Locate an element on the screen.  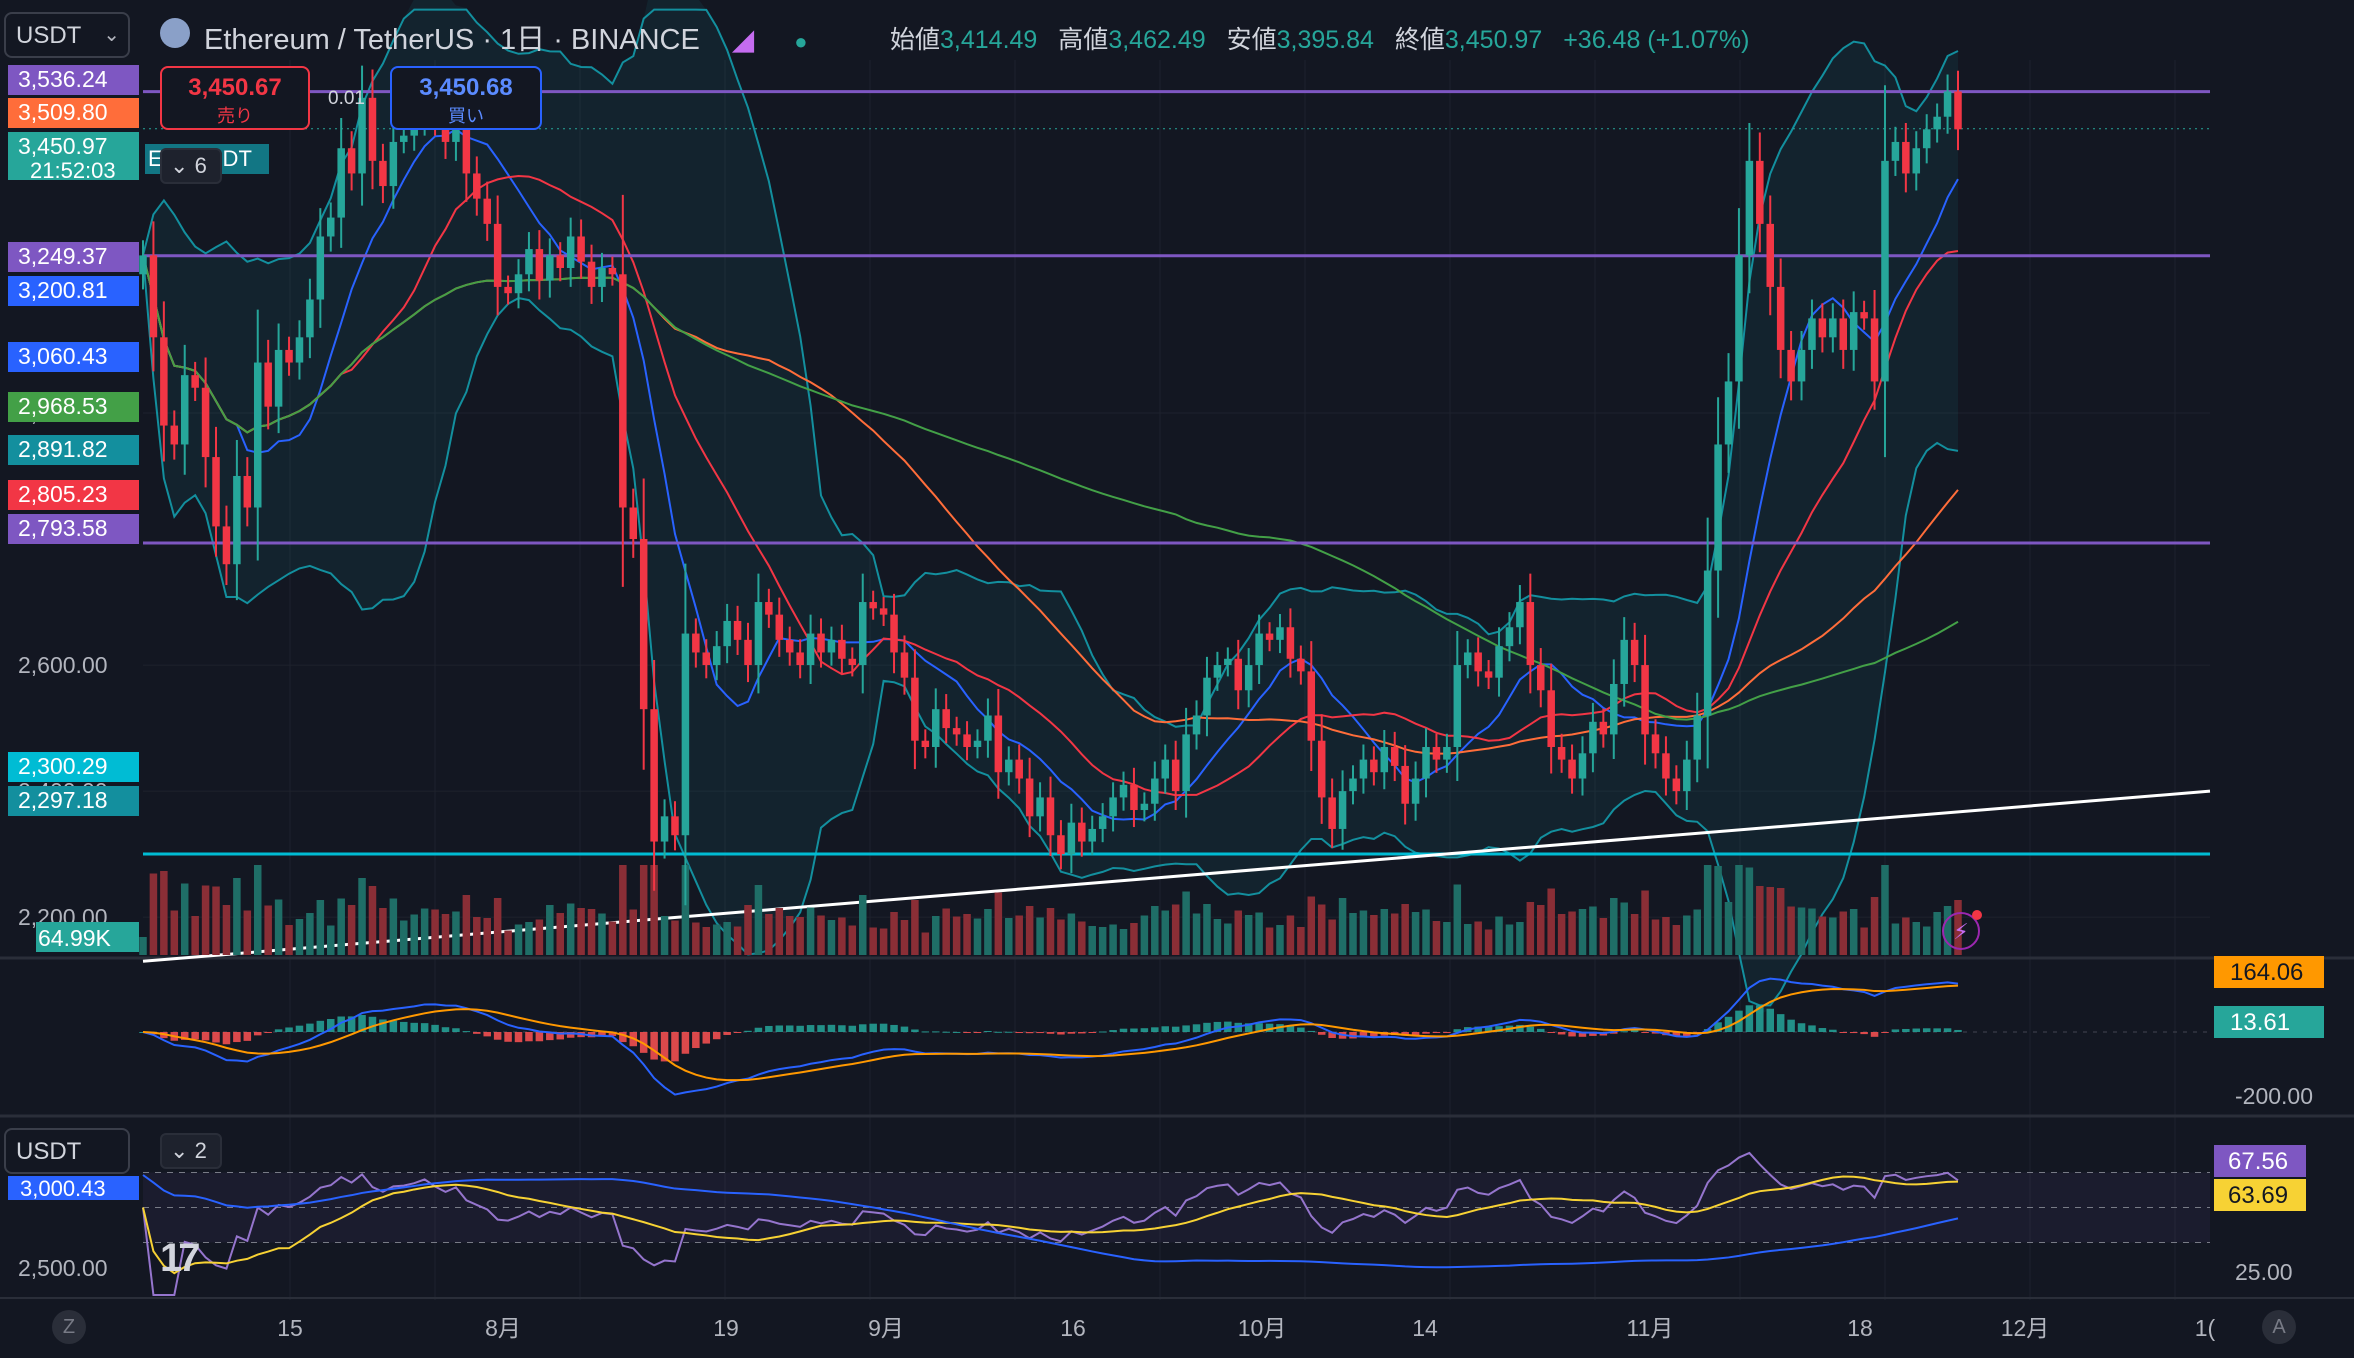
rsi-collapse-button: ⌄ 2 is located at coordinates (191, 1151).